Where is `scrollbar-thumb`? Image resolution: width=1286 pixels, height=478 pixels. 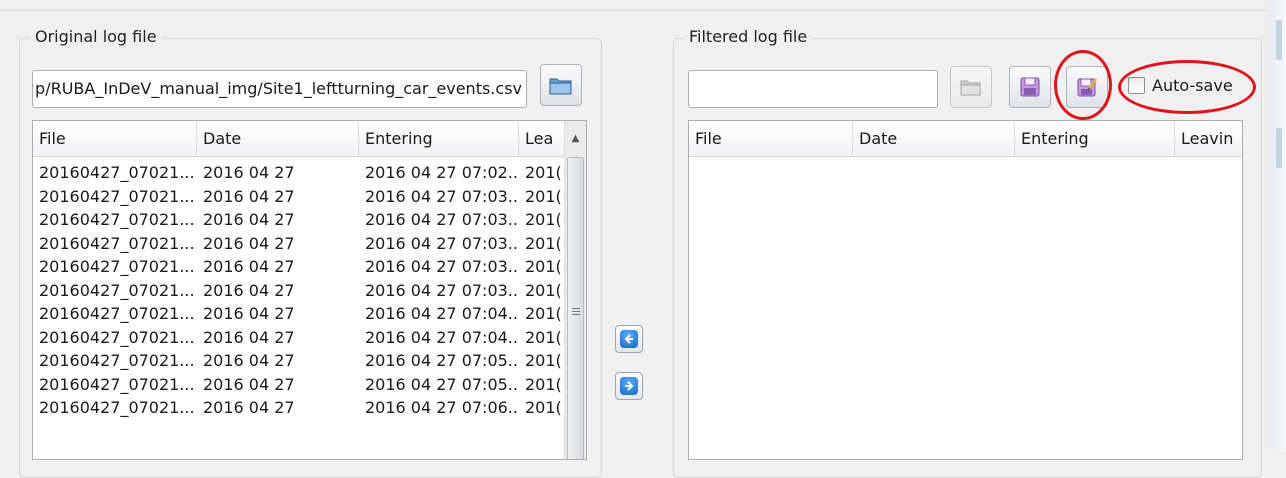 scrollbar-thumb is located at coordinates (575, 308).